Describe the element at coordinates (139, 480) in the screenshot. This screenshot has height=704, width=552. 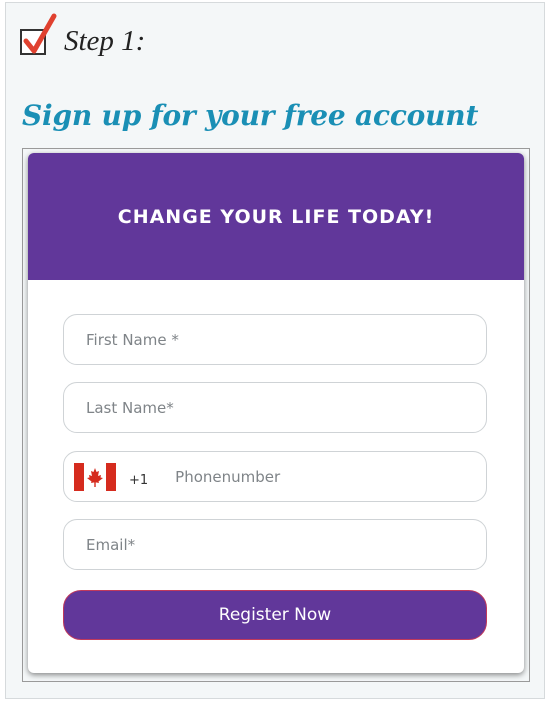
I see `dial-code: +1` at that location.